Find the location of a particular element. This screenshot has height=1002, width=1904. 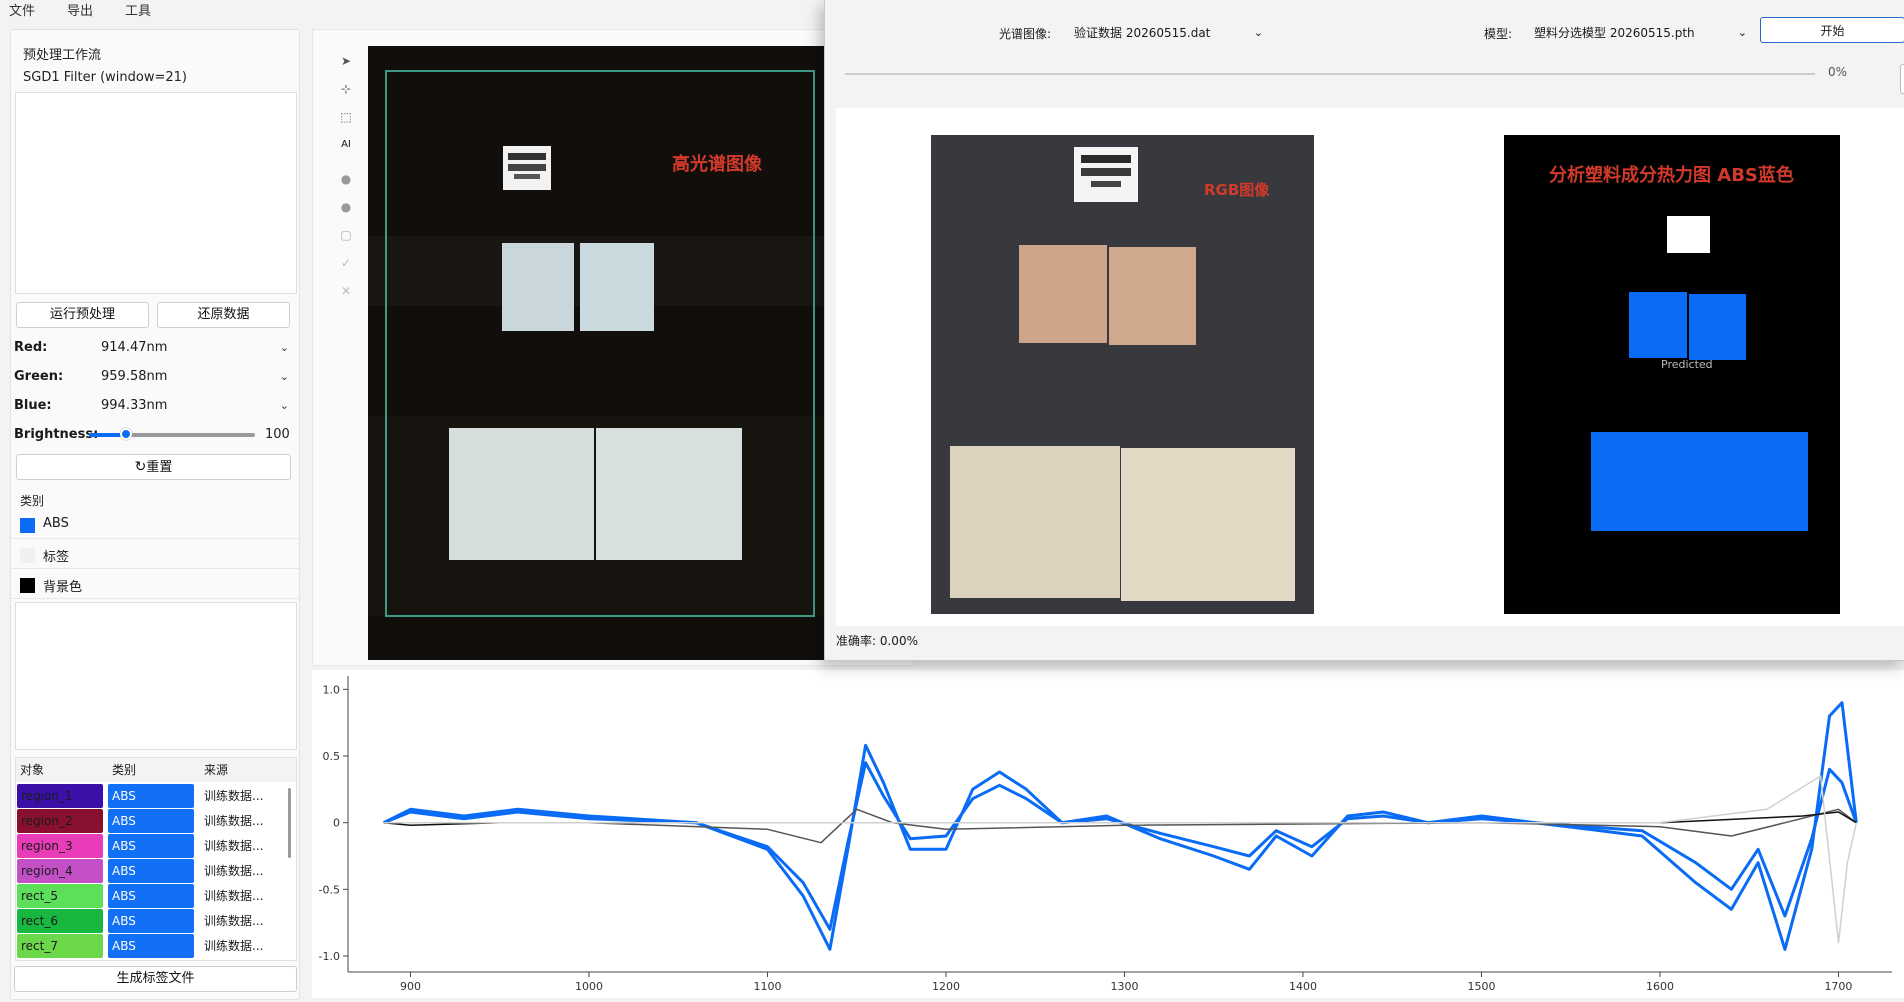

category-item: 标签 is located at coordinates (155, 554).